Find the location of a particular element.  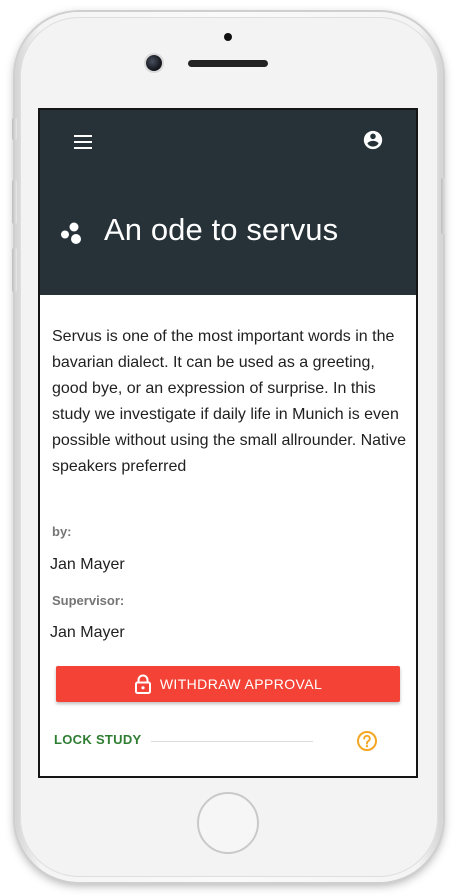

divider is located at coordinates (232, 741).